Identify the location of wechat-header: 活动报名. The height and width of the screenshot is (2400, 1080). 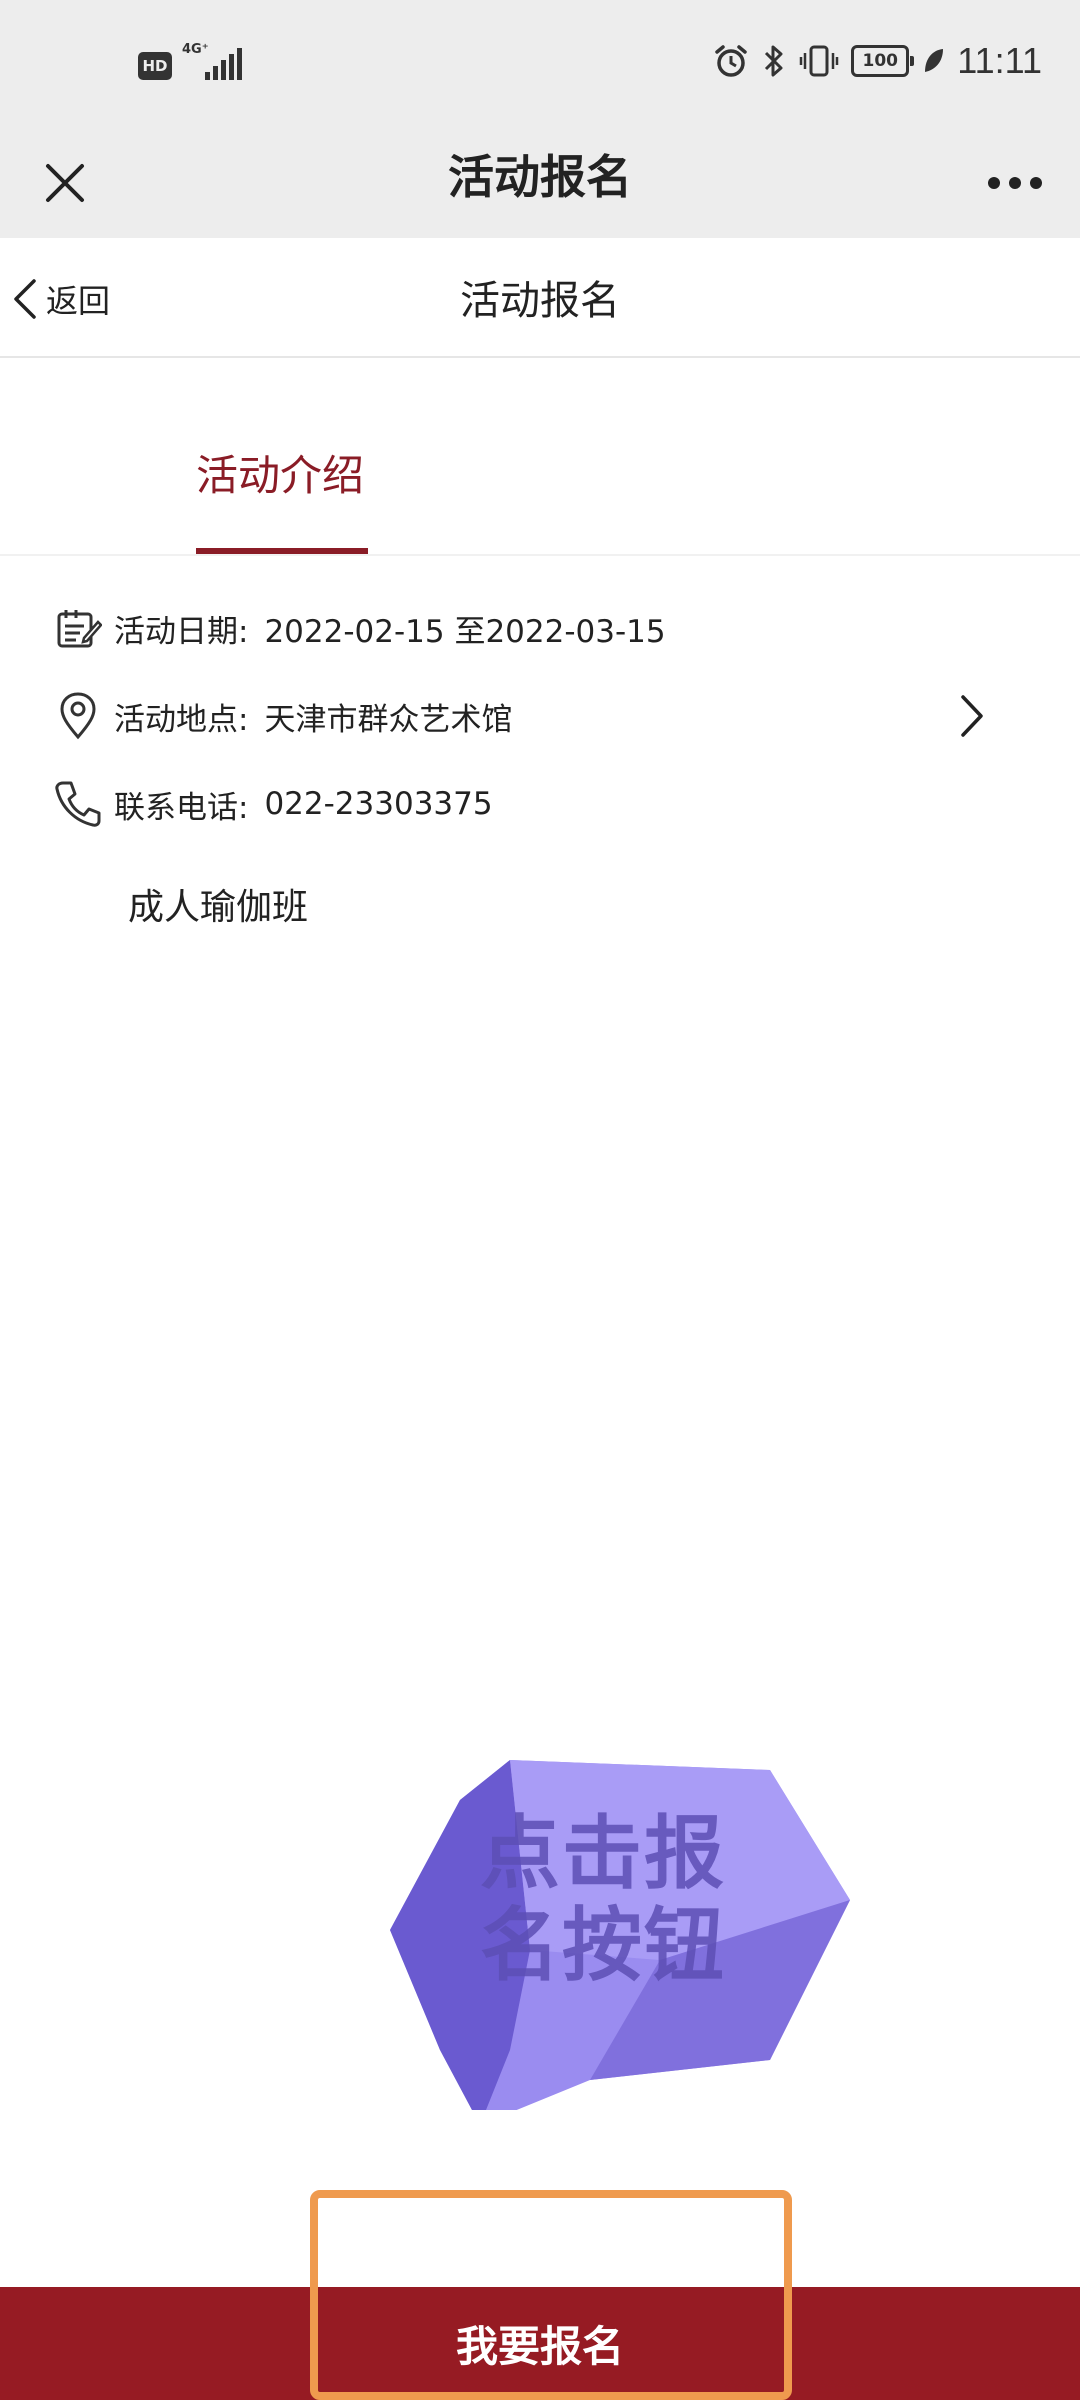
(540, 184).